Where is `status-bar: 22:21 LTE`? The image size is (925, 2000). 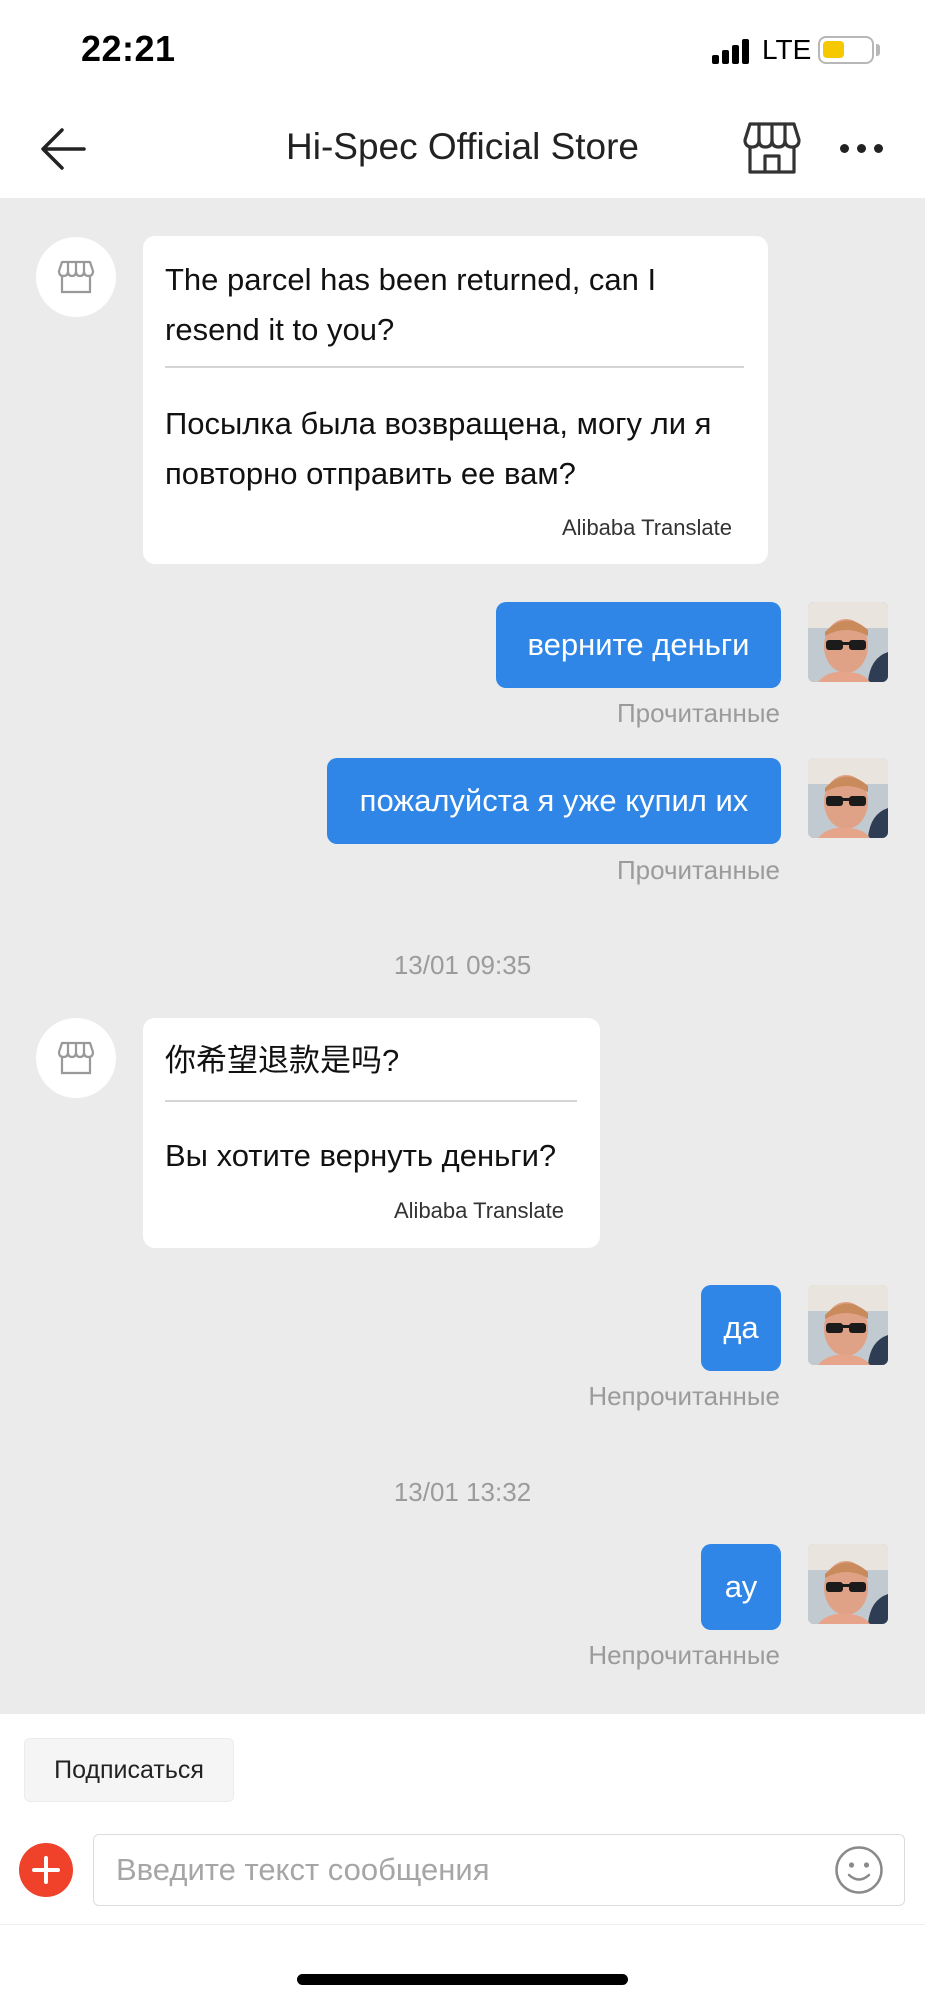
status-bar: 22:21 LTE is located at coordinates (462, 50).